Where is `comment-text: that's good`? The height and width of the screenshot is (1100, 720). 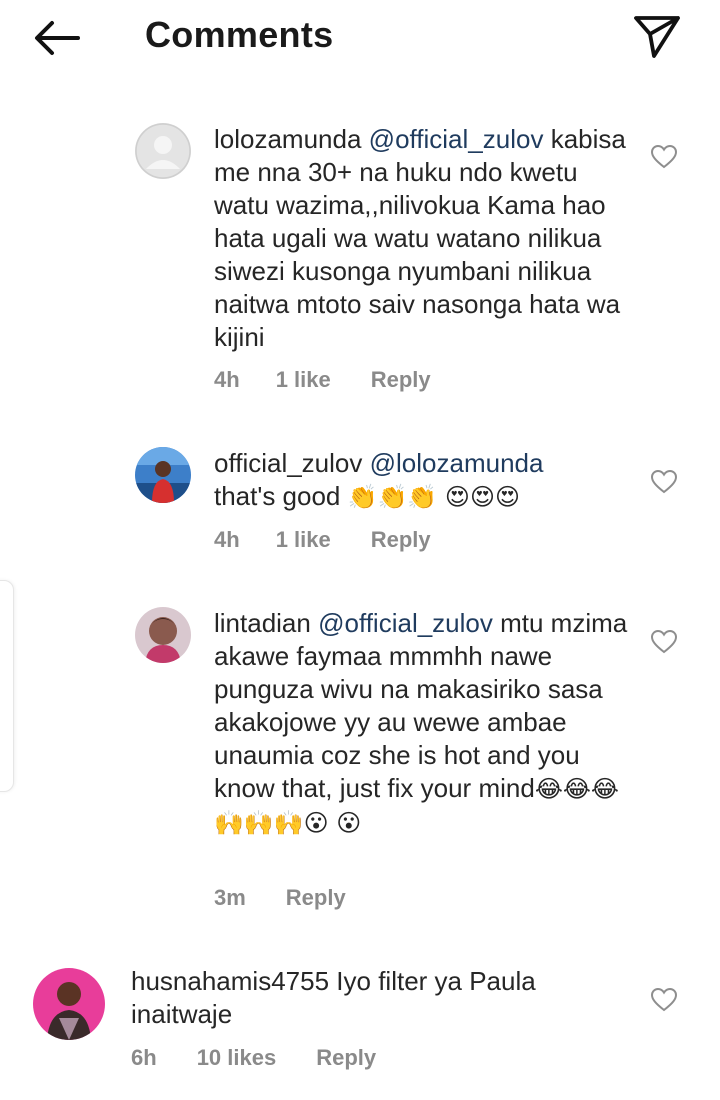 comment-text: that's good is located at coordinates (277, 496).